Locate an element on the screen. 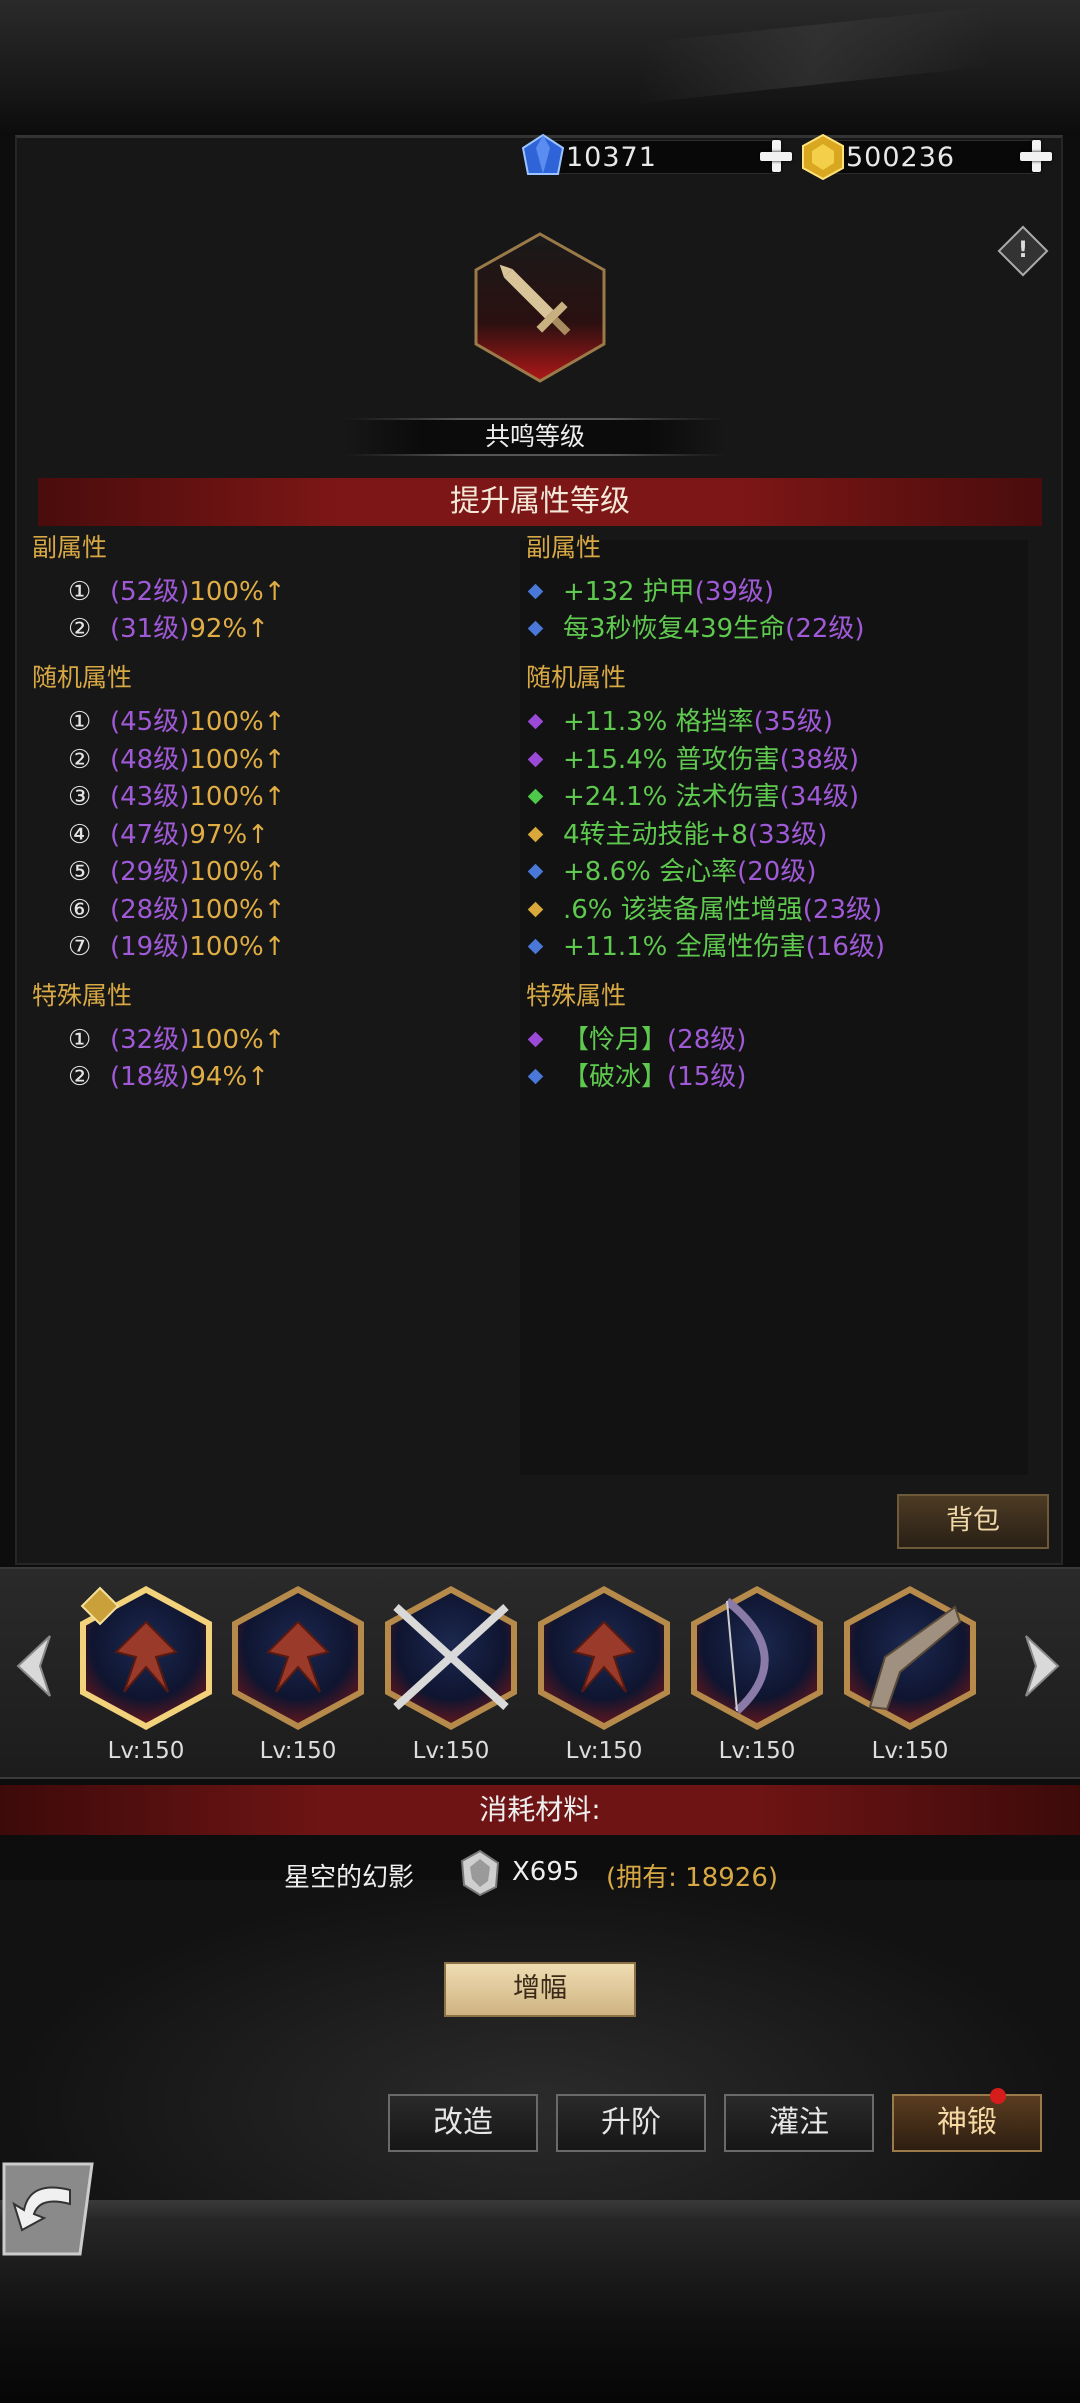 The width and height of the screenshot is (1080, 2403). right-random-row: 4转主动技能+8(33级) is located at coordinates (676, 832).